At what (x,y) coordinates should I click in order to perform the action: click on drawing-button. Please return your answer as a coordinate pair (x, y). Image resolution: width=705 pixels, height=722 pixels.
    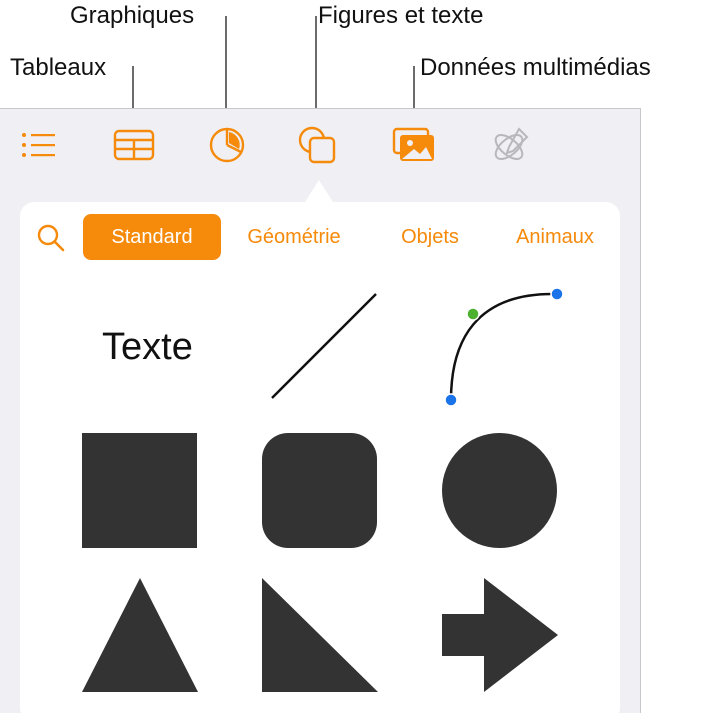
    Looking at the image, I should click on (511, 145).